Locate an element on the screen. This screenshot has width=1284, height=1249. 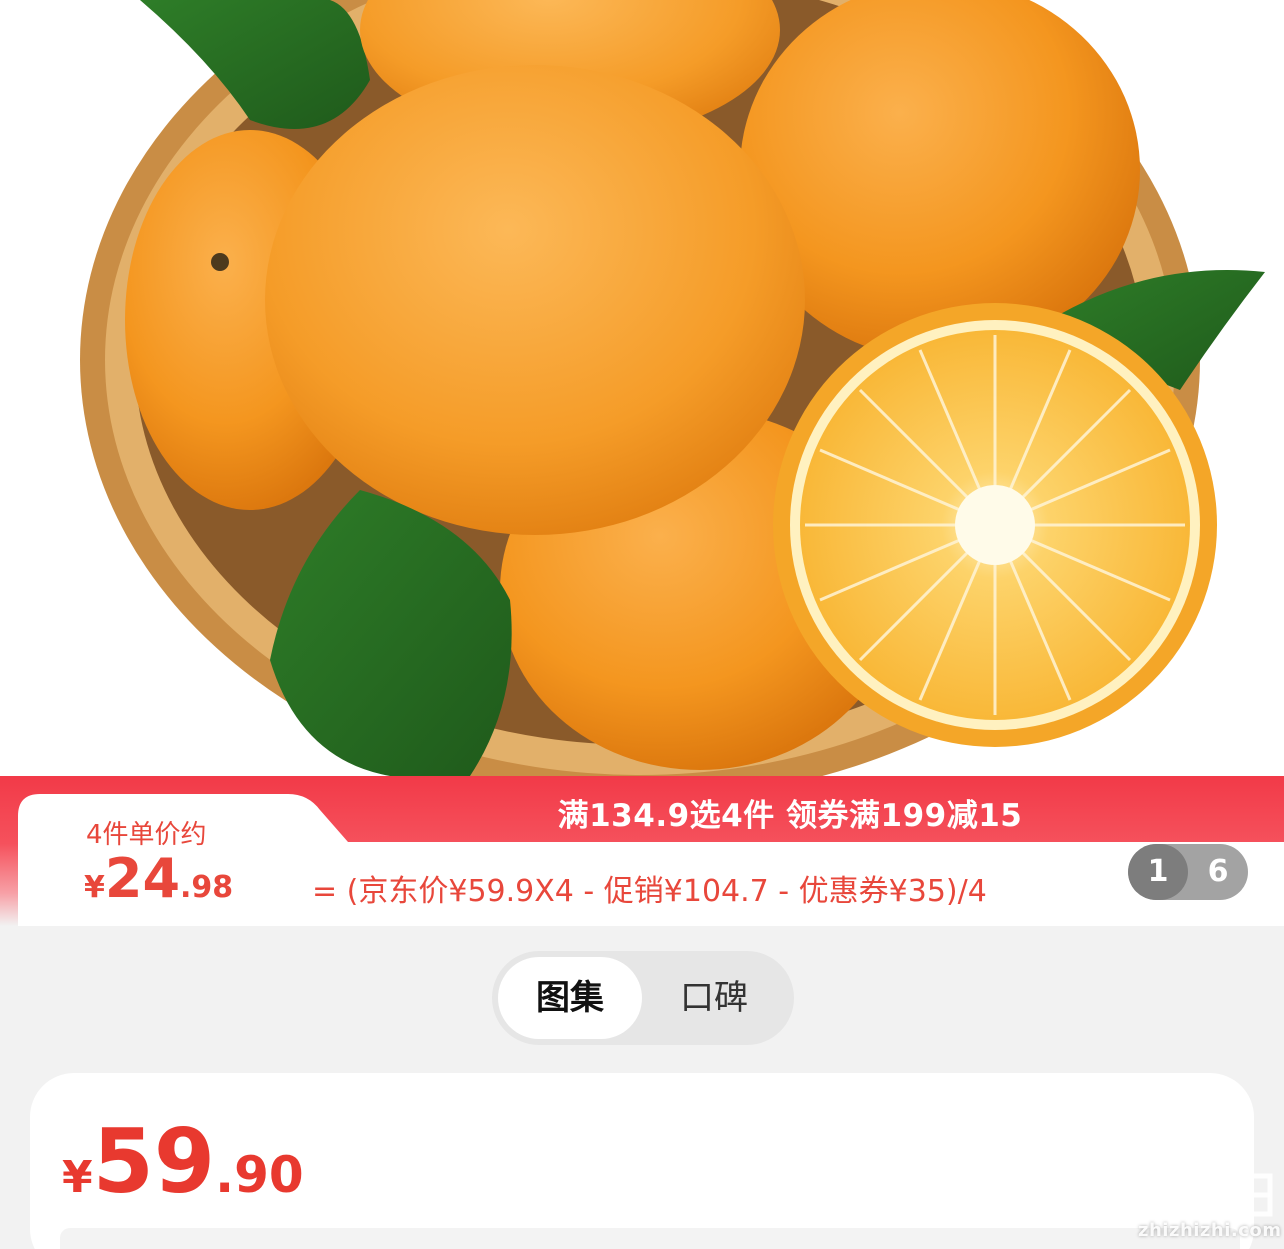
promo-info-strip is located at coordinates (650, 1238).